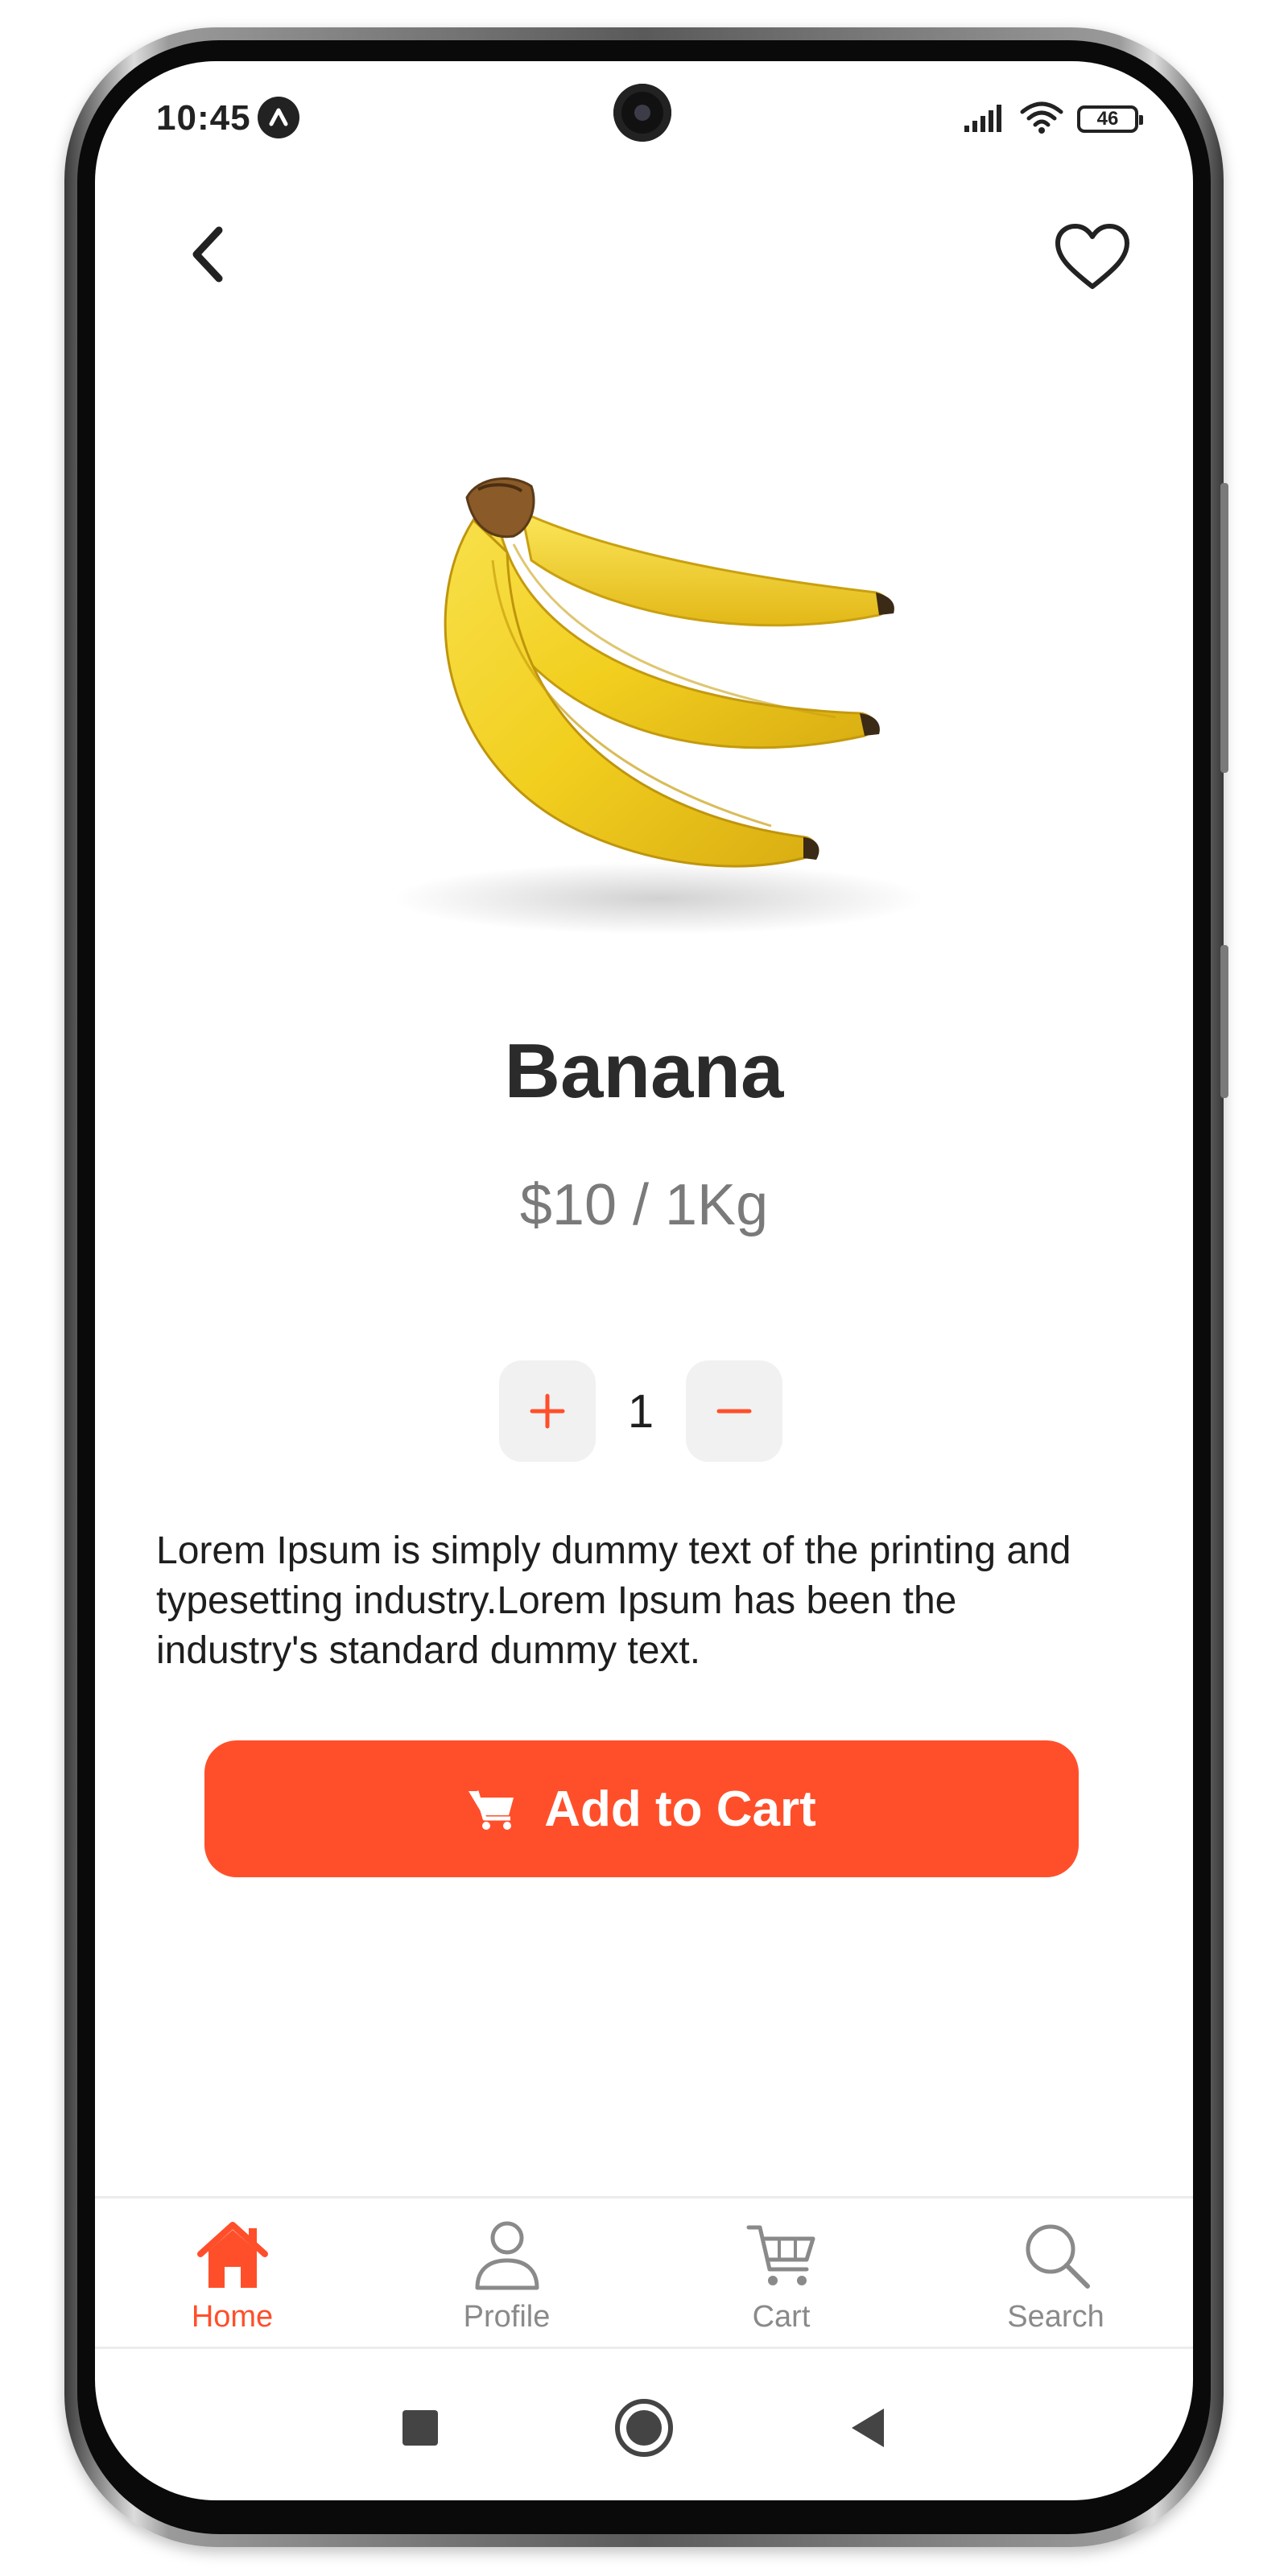 This screenshot has width=1288, height=2576. I want to click on volume-button, so click(1224, 628).